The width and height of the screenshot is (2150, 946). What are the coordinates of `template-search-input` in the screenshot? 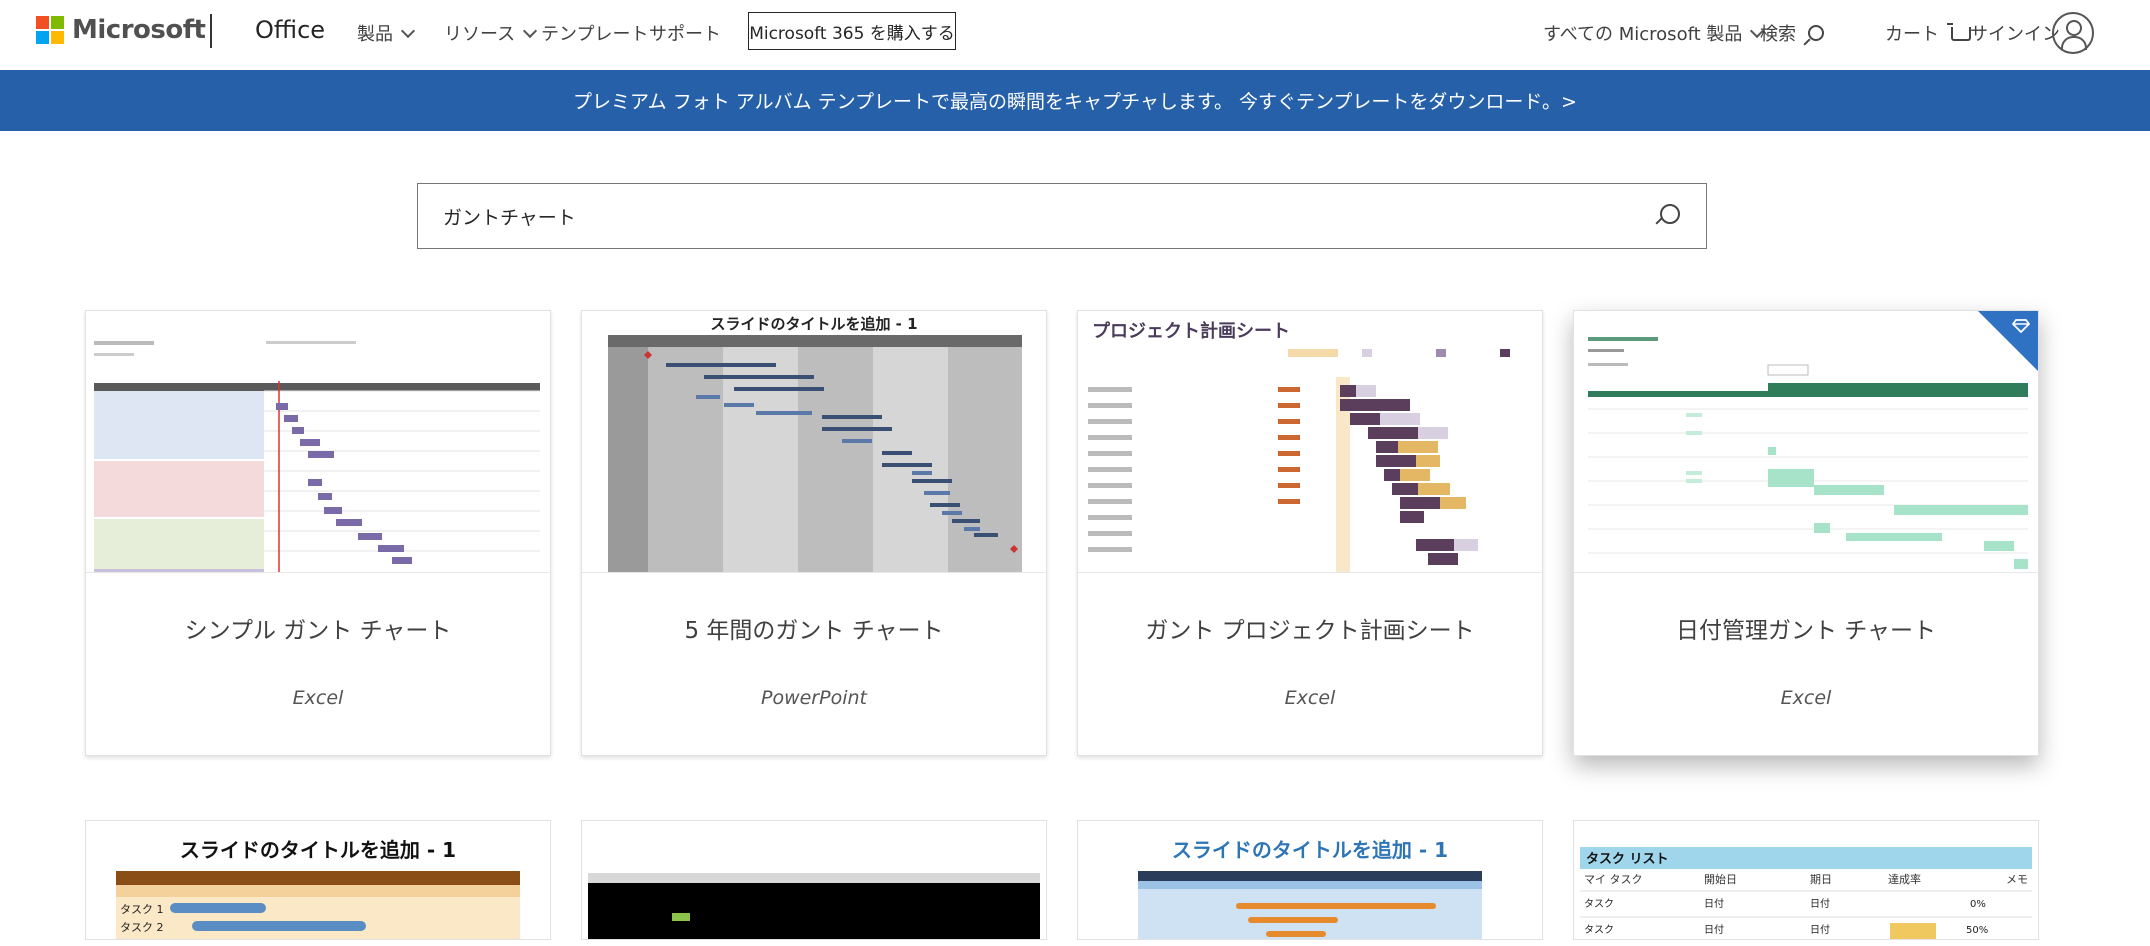 It's located at (1018, 216).